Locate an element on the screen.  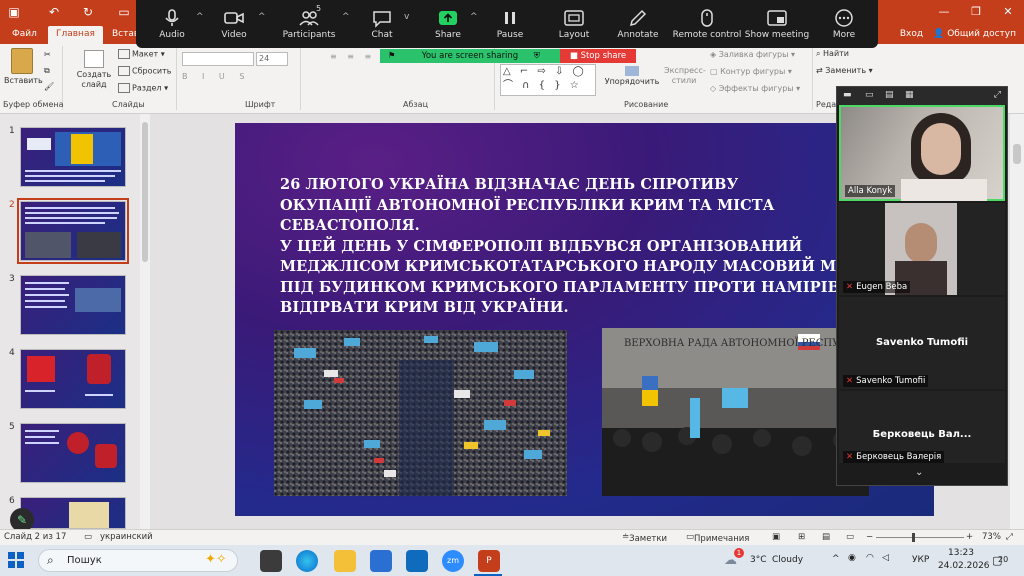
stop-share-button: ■ Stop share is located at coordinates (598, 56).